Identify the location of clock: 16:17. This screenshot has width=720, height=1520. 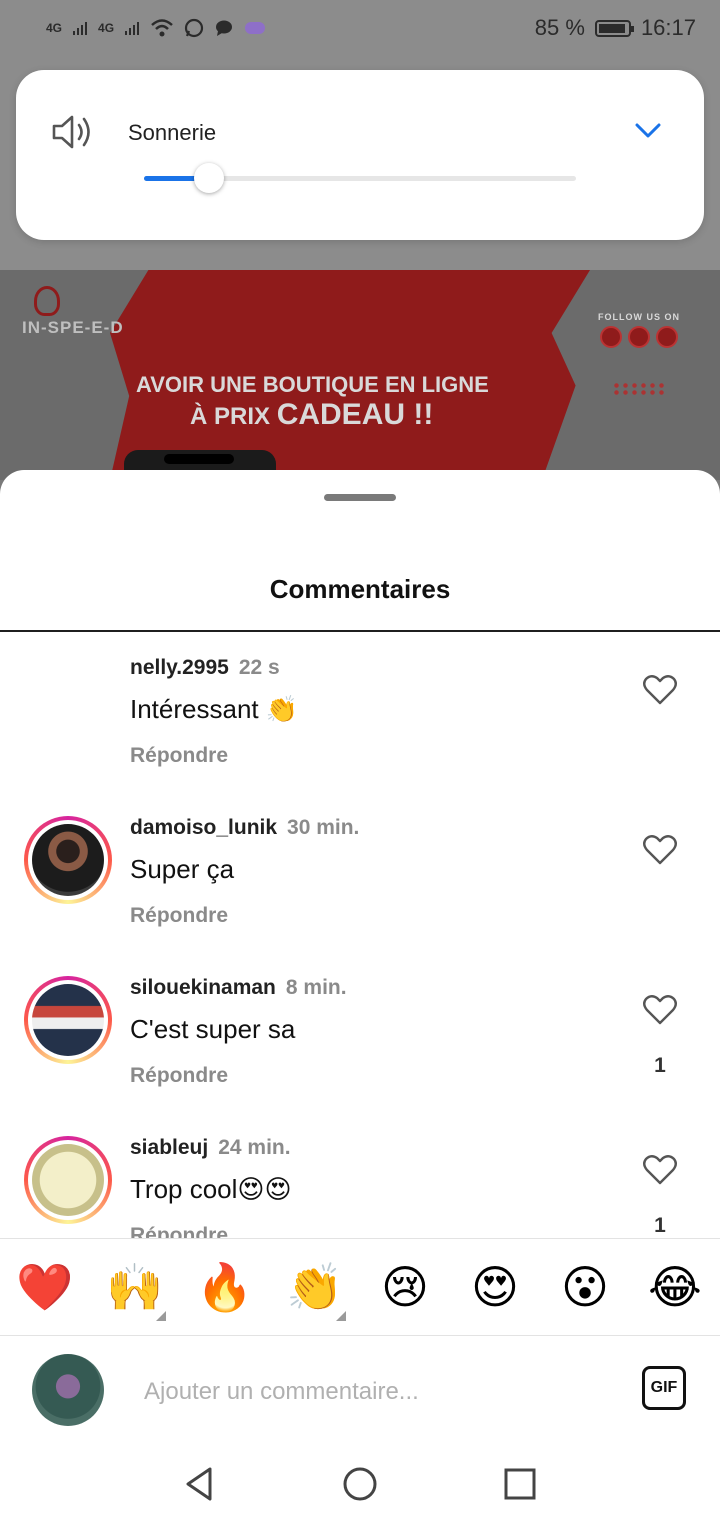
(668, 27).